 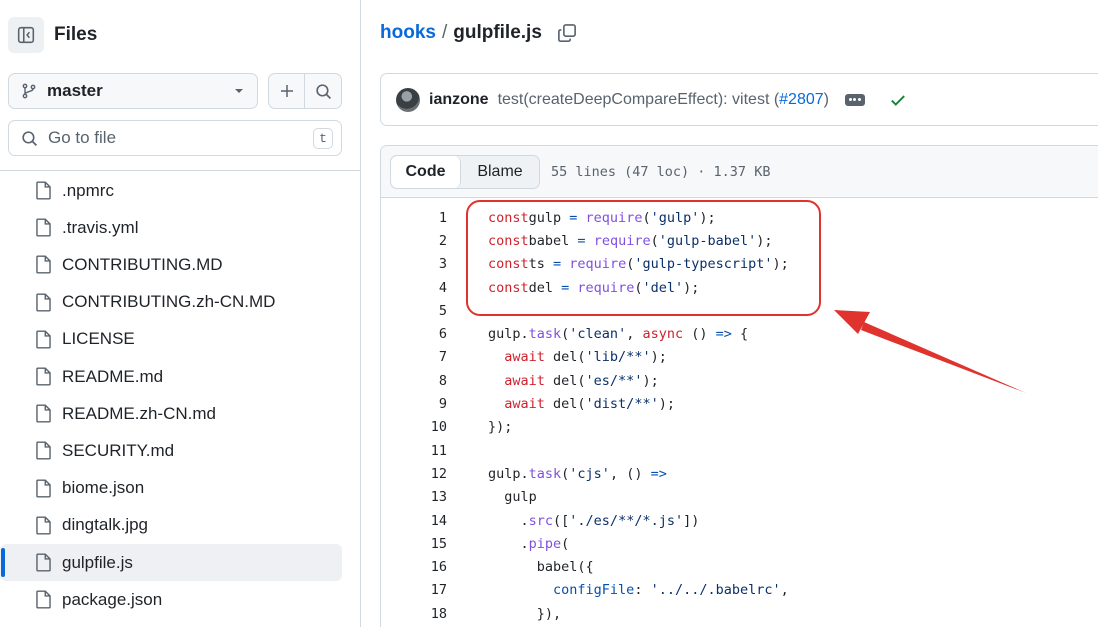 I want to click on line-number: 11, so click(x=414, y=451).